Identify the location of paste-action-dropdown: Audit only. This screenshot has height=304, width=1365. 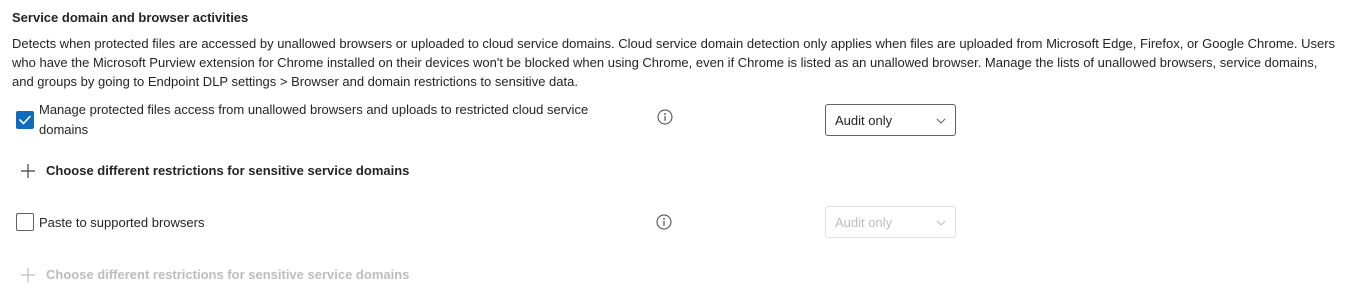
(890, 222).